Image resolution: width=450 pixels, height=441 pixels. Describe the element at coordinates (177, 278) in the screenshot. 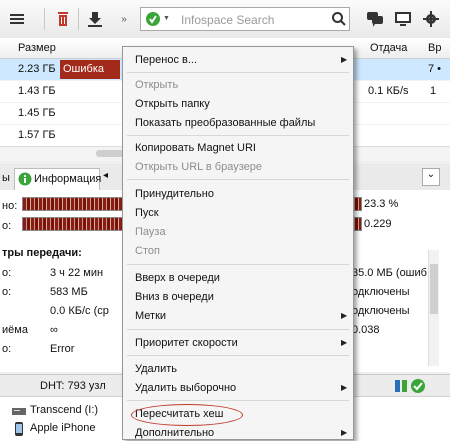

I see `menu-item-queue-up: Вверх в очереди` at that location.